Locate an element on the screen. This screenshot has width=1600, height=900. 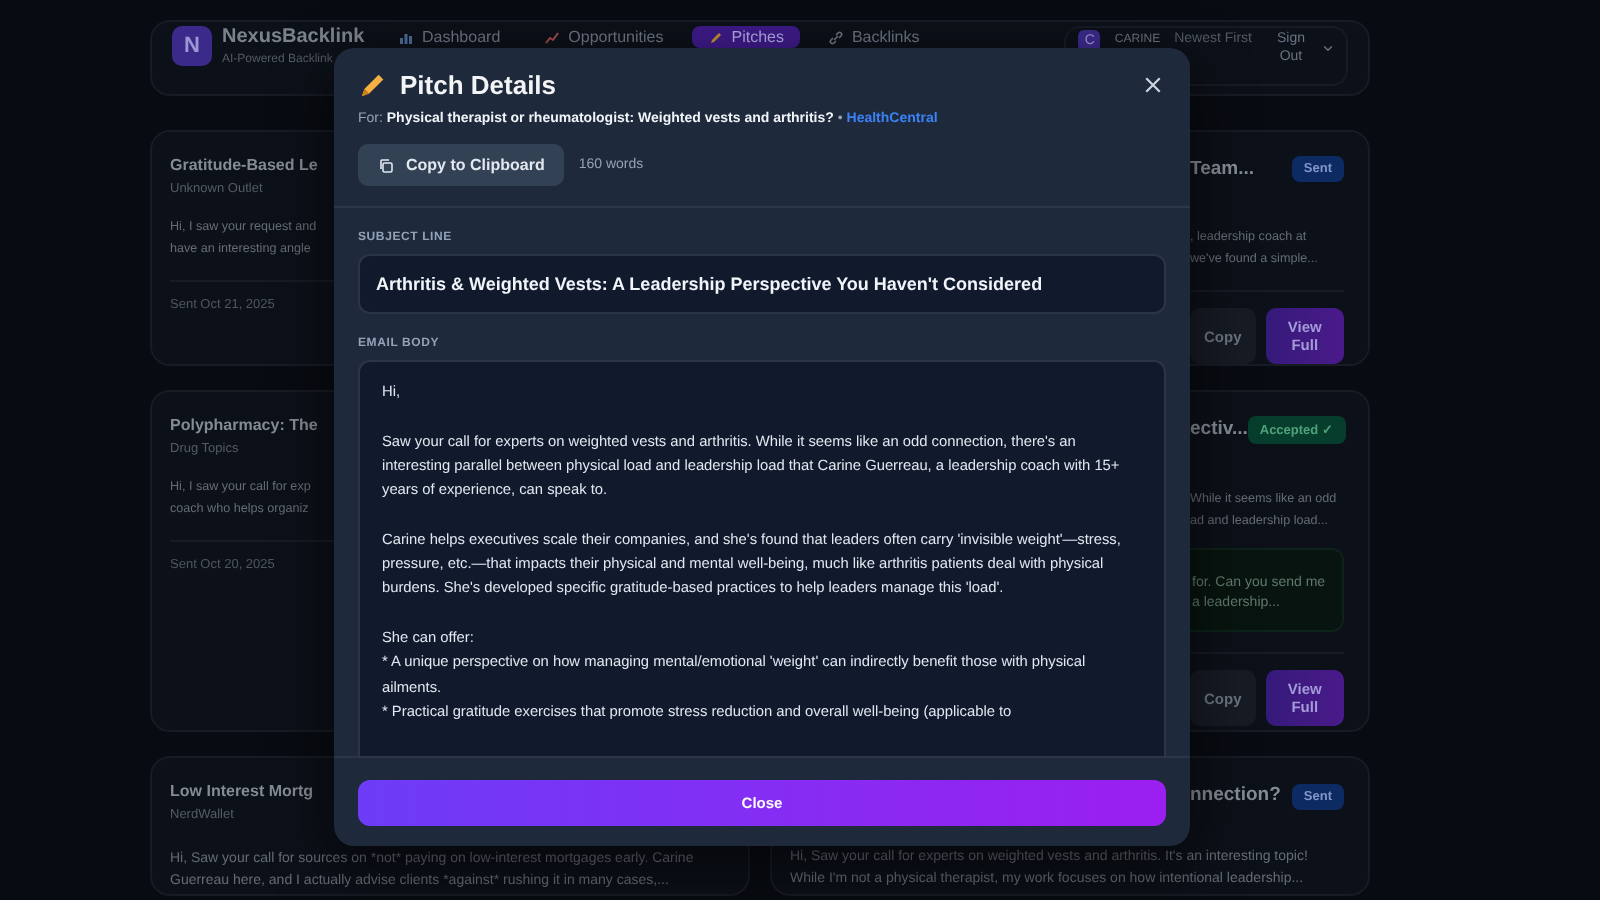
copy-to-clipboard-button: Copy to Clipboard is located at coordinates (461, 165).